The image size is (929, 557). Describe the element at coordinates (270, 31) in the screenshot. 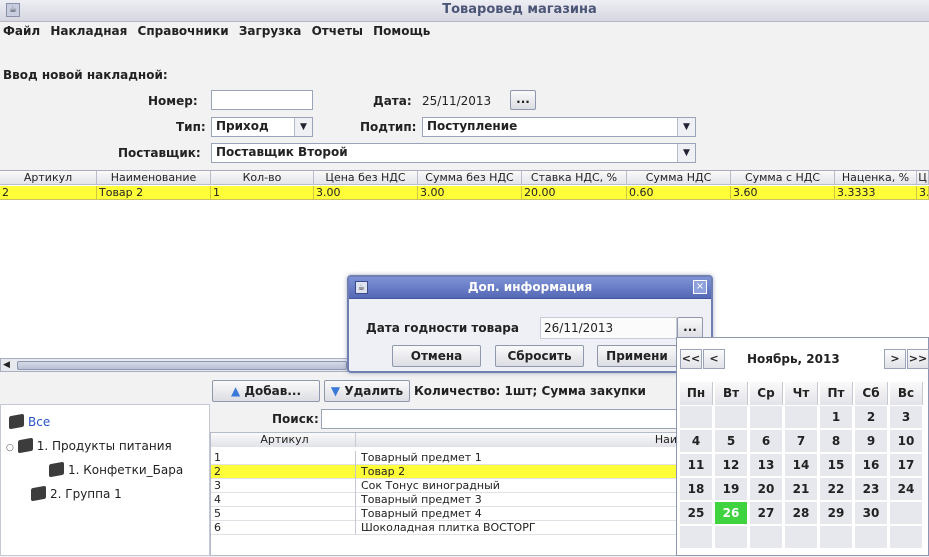

I see `menu-load: Загрузка` at that location.